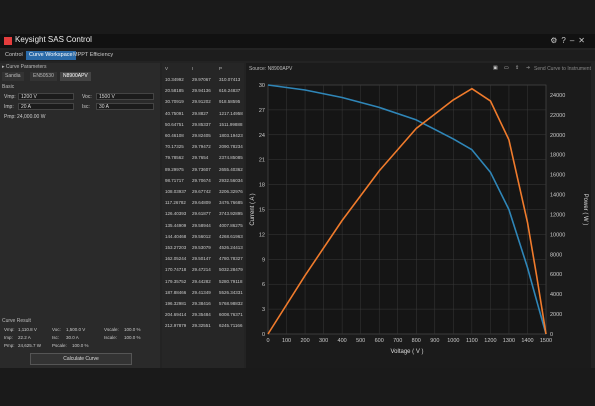  Describe the element at coordinates (495, 68) in the screenshot. I see `save-icon: ▣` at that location.